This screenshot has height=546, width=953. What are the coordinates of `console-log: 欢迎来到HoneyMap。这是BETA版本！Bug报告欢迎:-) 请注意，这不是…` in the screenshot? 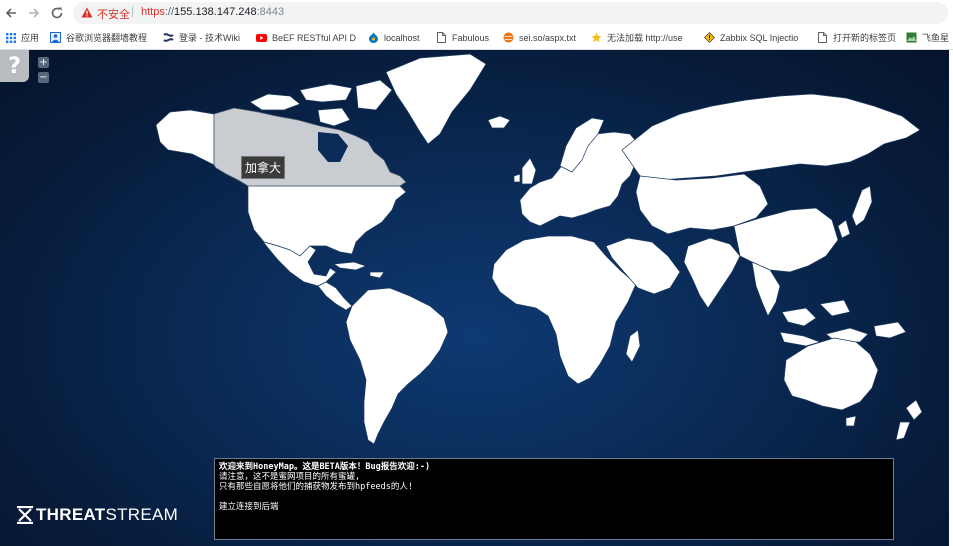 It's located at (554, 499).